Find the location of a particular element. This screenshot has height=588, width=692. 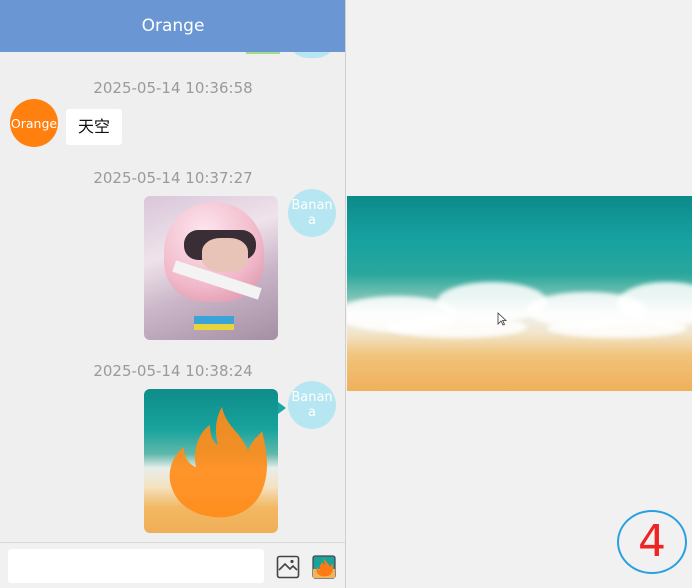

foam-shape is located at coordinates (617, 328).